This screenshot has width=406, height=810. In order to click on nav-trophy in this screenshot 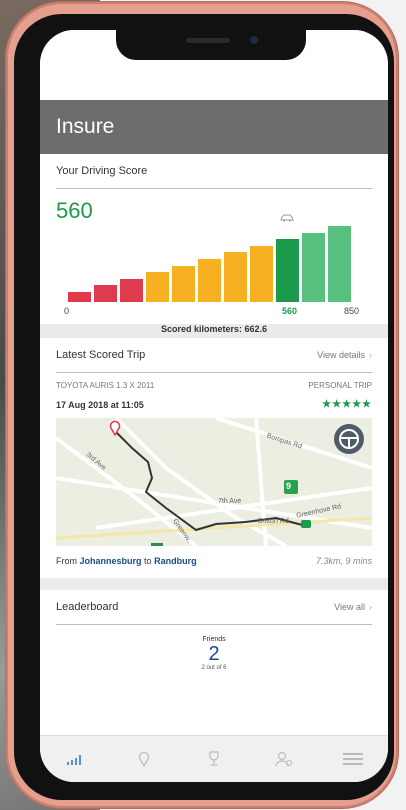, I will do `click(214, 759)`.